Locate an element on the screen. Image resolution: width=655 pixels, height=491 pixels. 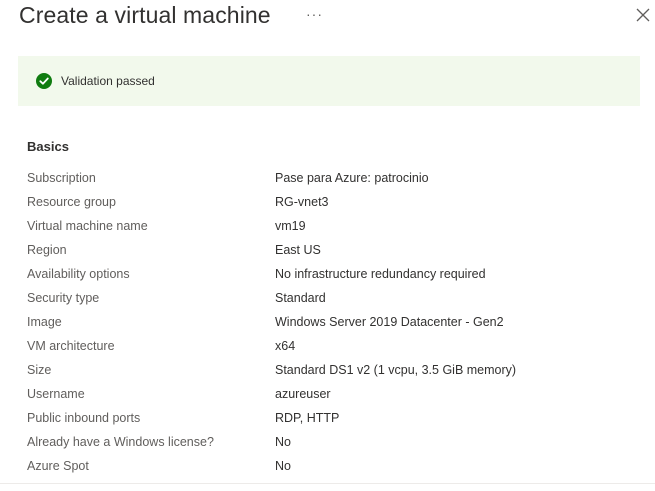
row-value: Standard DS1 v2 (1 vcpu, 3.5 GiB memory) is located at coordinates (396, 370).